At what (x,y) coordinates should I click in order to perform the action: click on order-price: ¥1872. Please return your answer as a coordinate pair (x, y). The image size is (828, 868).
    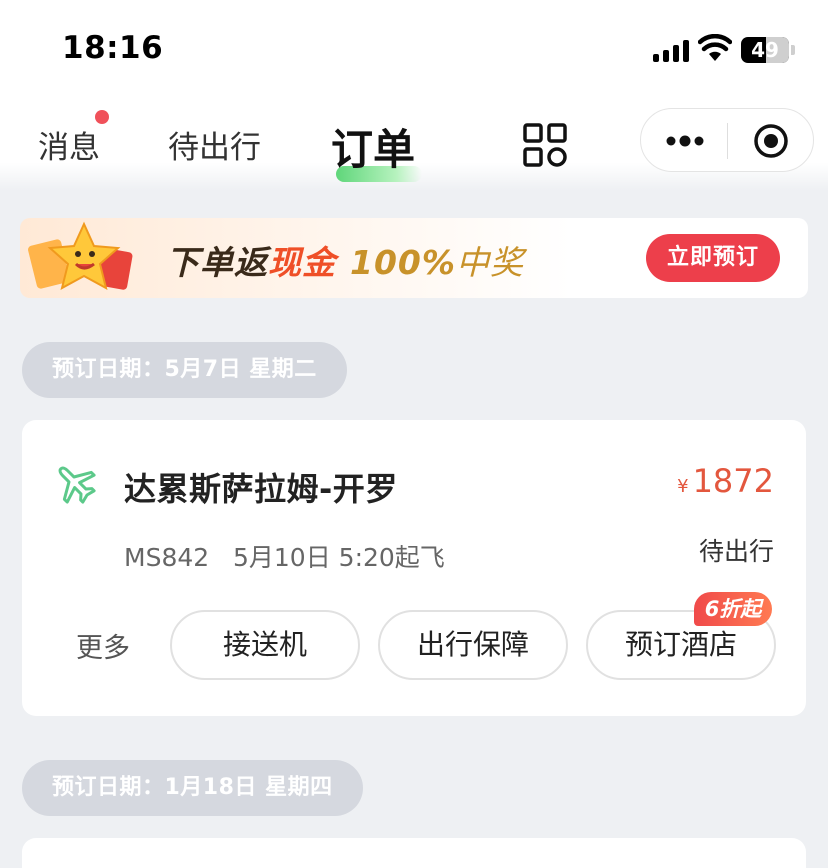
    Looking at the image, I should click on (725, 481).